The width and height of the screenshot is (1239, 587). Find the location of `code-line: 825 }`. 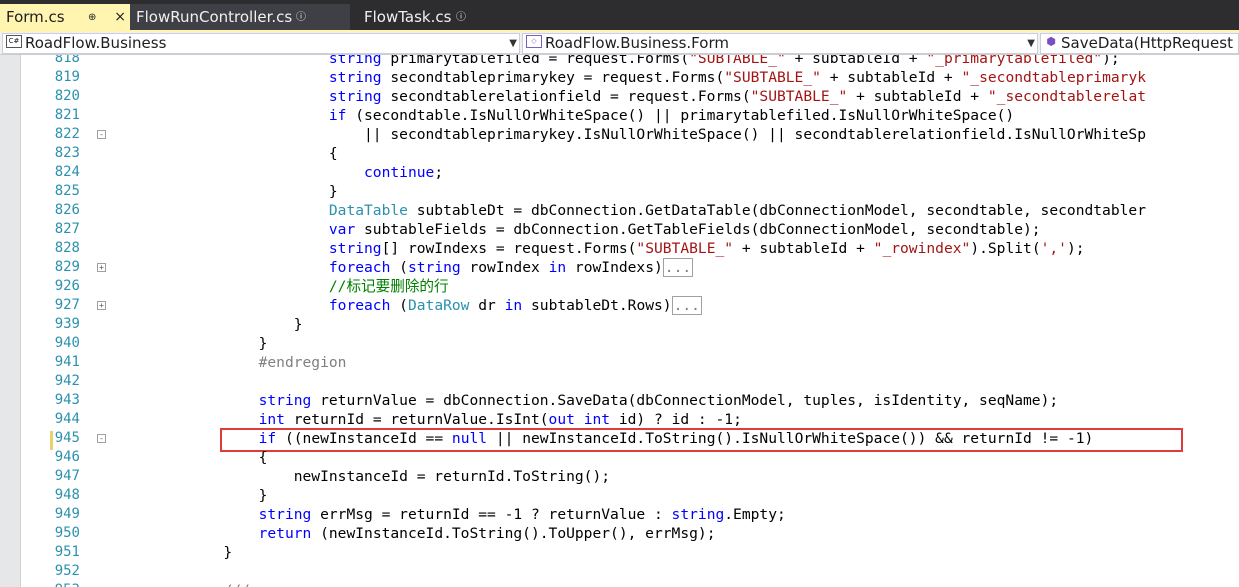

code-line: 825 } is located at coordinates (619, 191).